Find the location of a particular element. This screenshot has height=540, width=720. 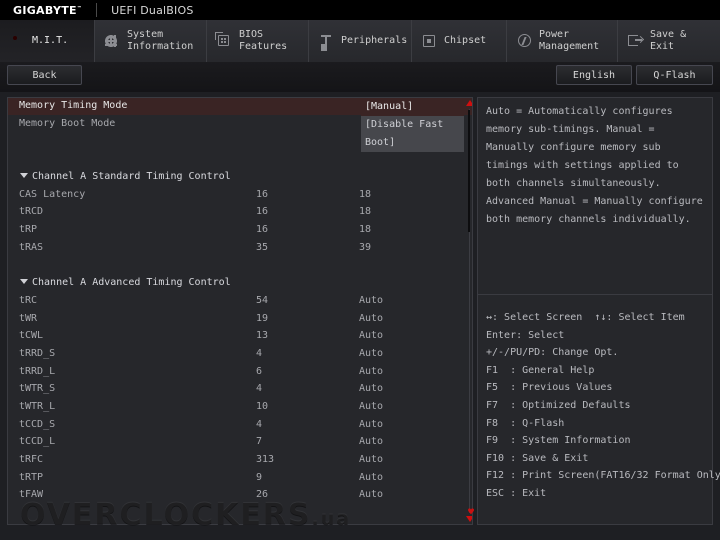

tab-bios-features-label: BIOS Features is located at coordinates (263, 40).